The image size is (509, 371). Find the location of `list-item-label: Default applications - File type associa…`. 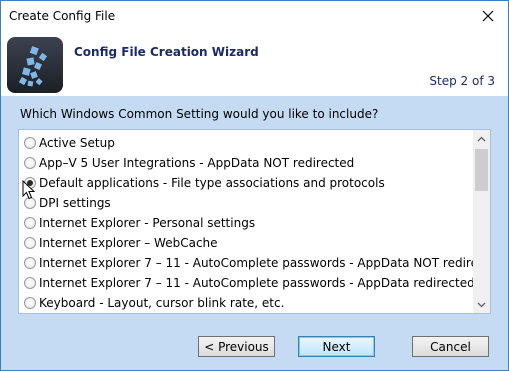

list-item-label: Default applications - File type associa… is located at coordinates (212, 183).